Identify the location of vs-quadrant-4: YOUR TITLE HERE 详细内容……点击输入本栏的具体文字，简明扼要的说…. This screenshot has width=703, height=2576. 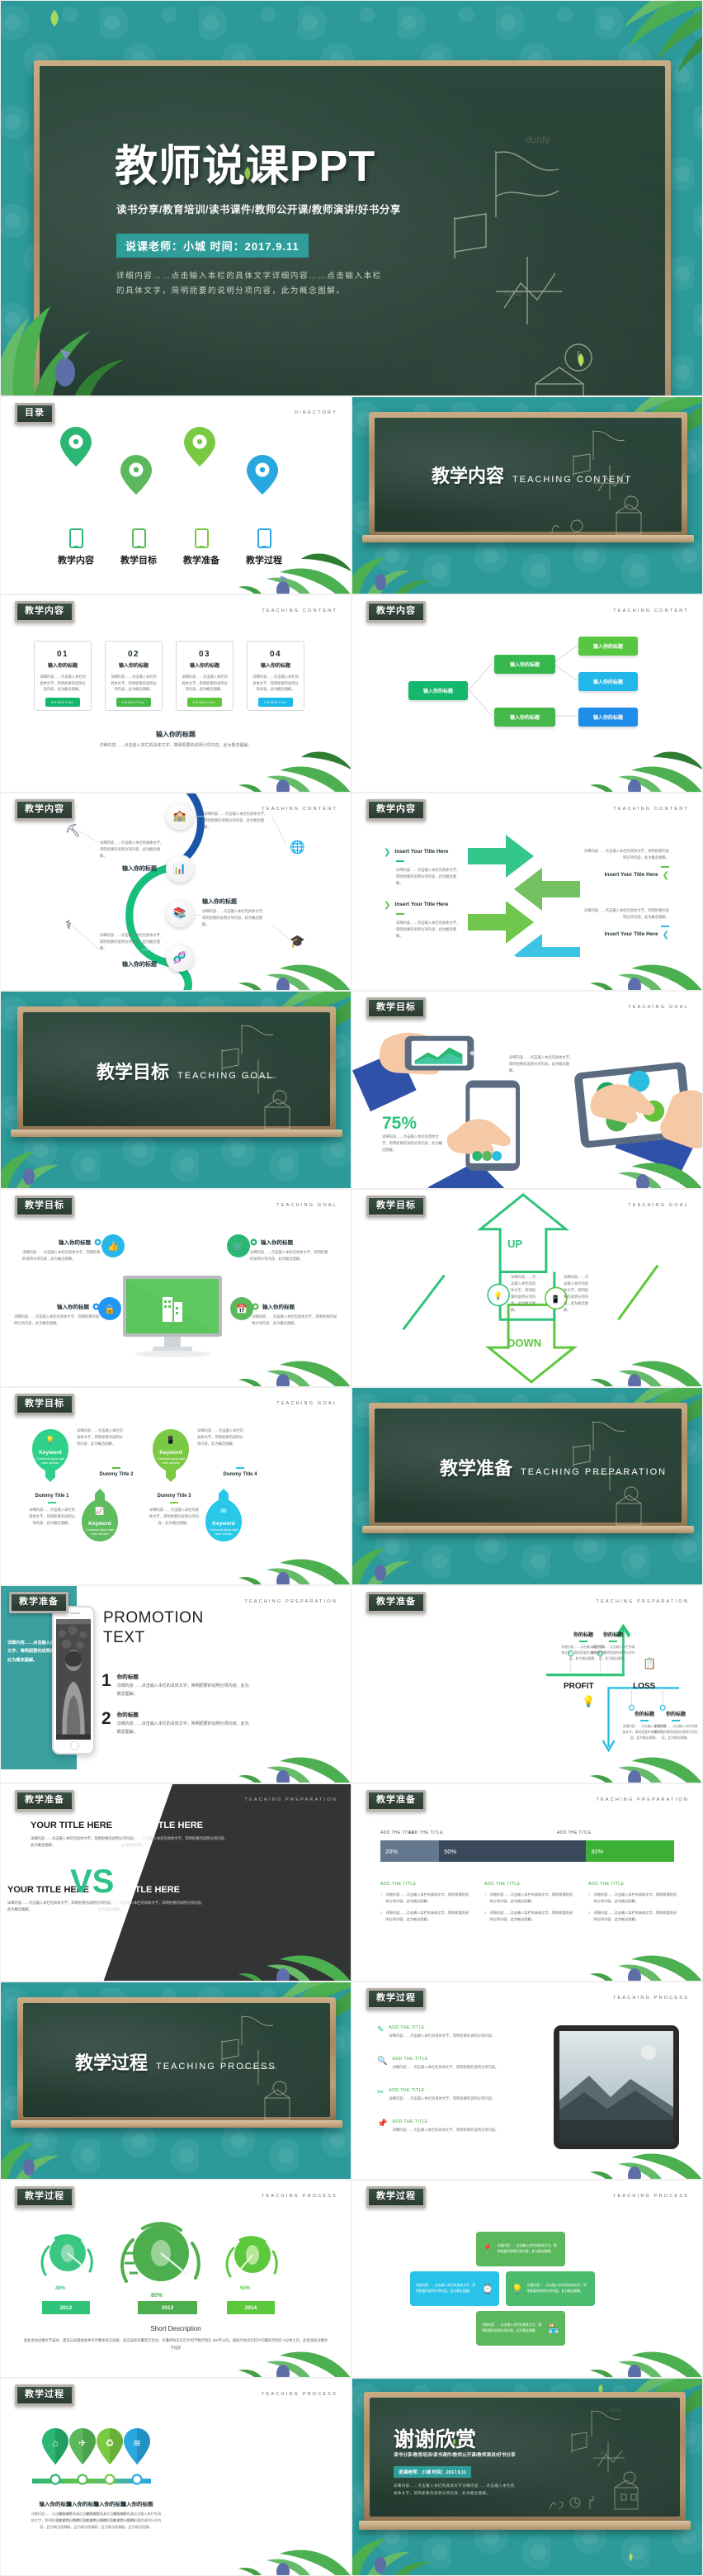
(151, 1899).